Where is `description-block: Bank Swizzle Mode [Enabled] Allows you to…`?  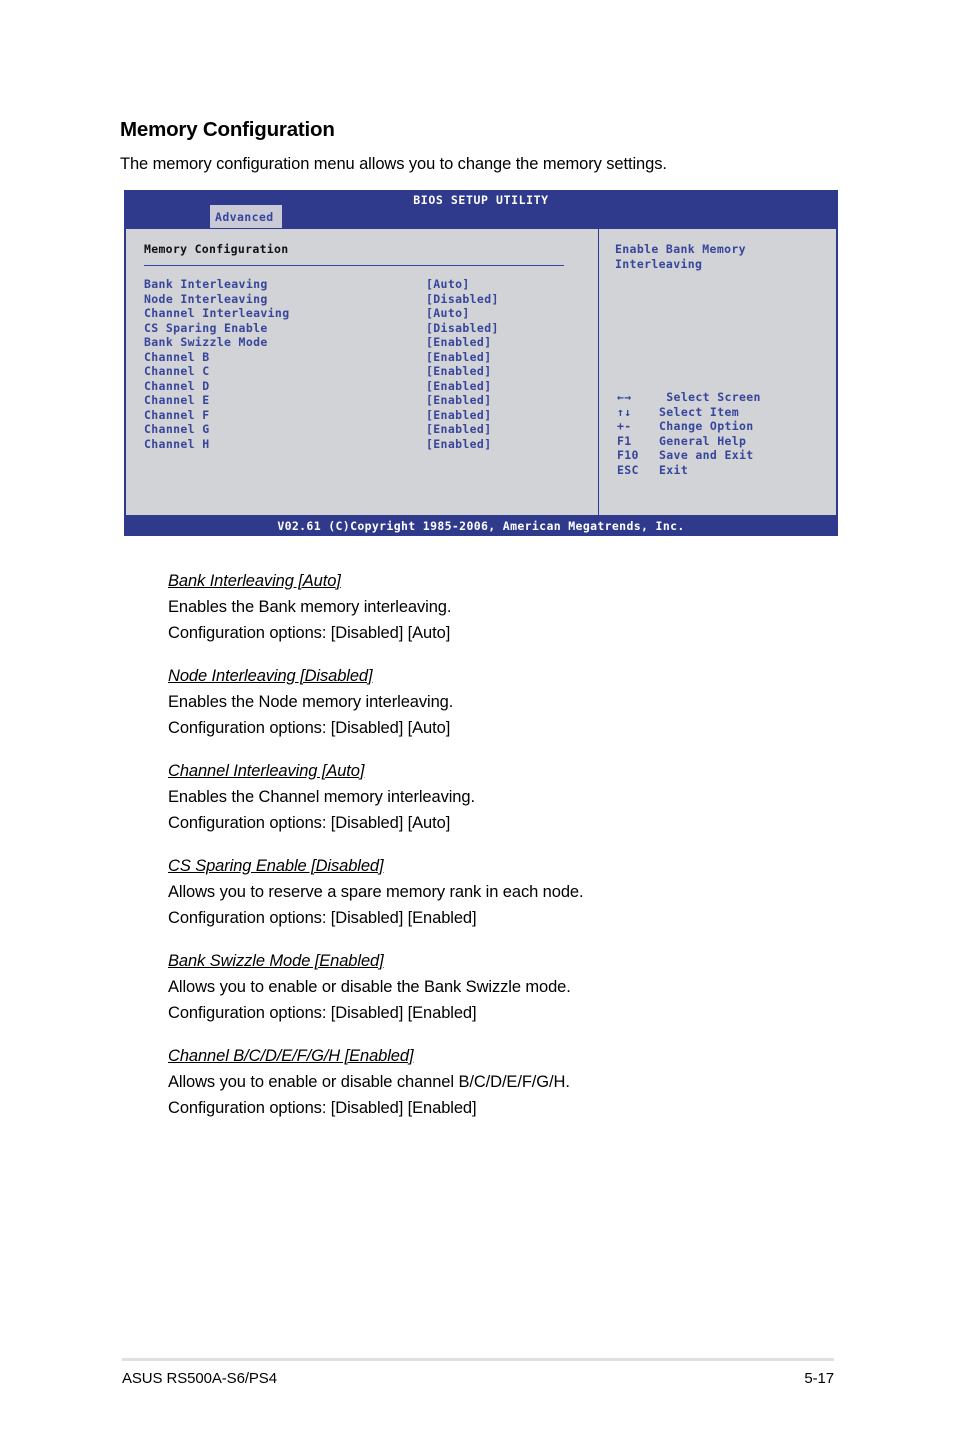
description-block: Bank Swizzle Mode [Enabled] Allows you to… is located at coordinates (518, 987).